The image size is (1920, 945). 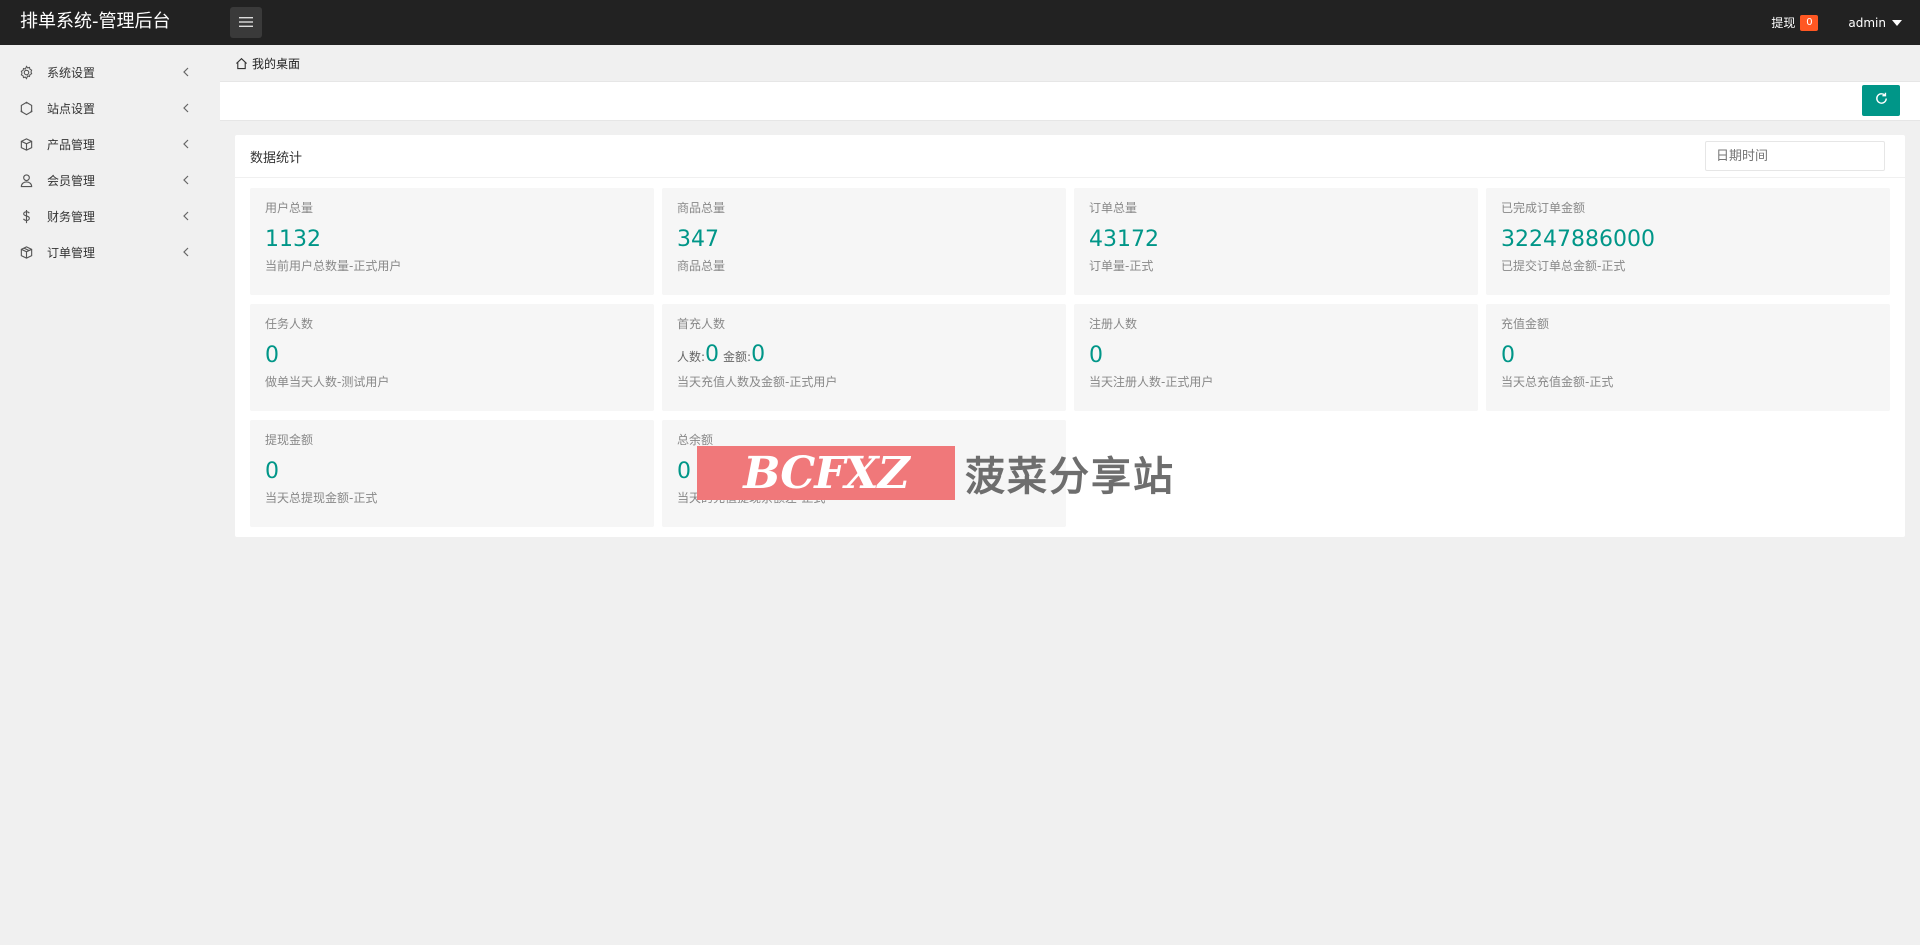 I want to click on sidebar-item-label: 产品管理, so click(x=71, y=144).